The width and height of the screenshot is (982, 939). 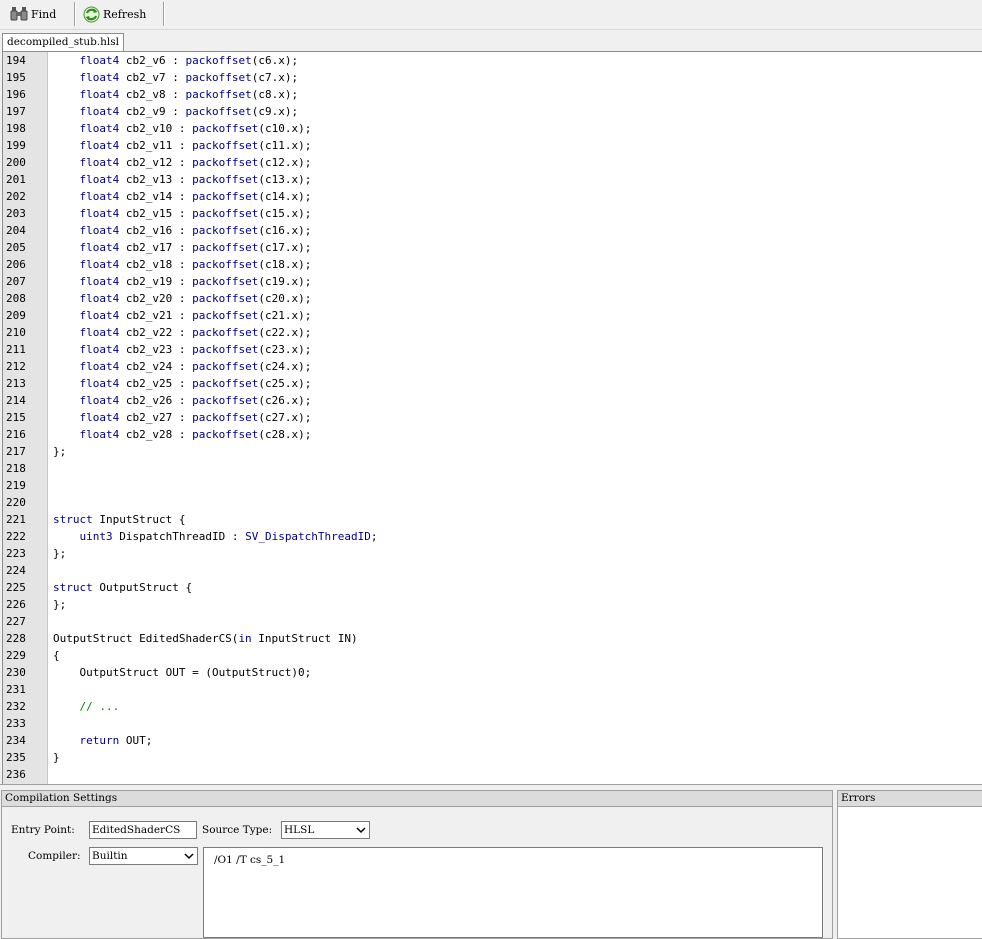 What do you see at coordinates (143, 830) in the screenshot?
I see `entry-point-input: EditedShaderCS` at bounding box center [143, 830].